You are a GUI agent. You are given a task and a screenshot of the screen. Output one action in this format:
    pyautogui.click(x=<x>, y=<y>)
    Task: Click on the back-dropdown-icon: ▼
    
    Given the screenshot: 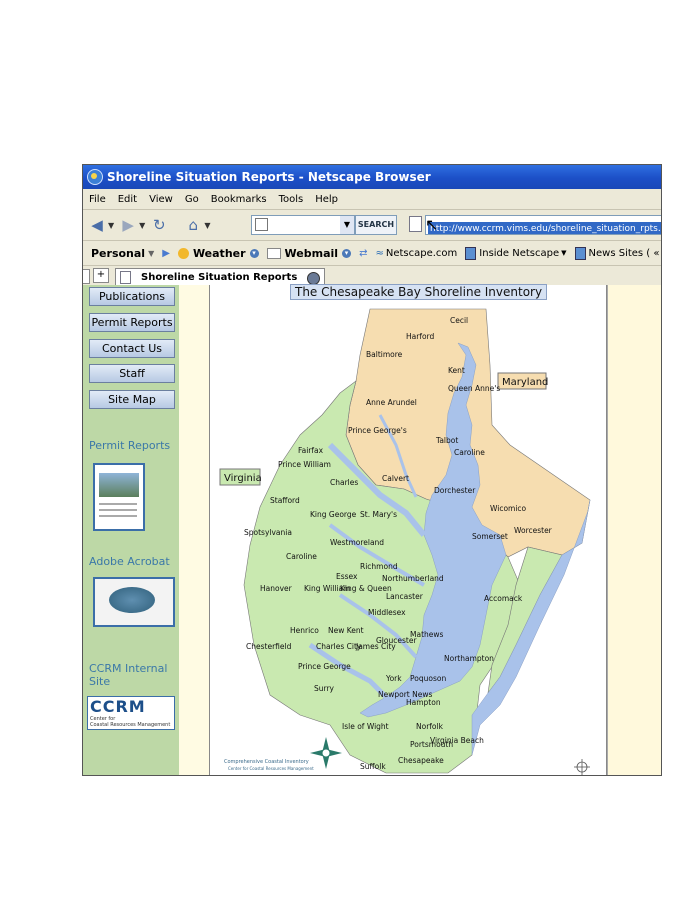 What is the action you would take?
    pyautogui.click(x=111, y=225)
    